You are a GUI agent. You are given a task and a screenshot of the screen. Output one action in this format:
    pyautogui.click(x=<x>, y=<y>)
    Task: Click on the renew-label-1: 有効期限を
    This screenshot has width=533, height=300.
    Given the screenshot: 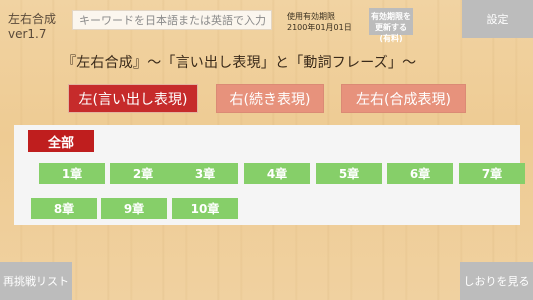 What is the action you would take?
    pyautogui.click(x=391, y=16)
    